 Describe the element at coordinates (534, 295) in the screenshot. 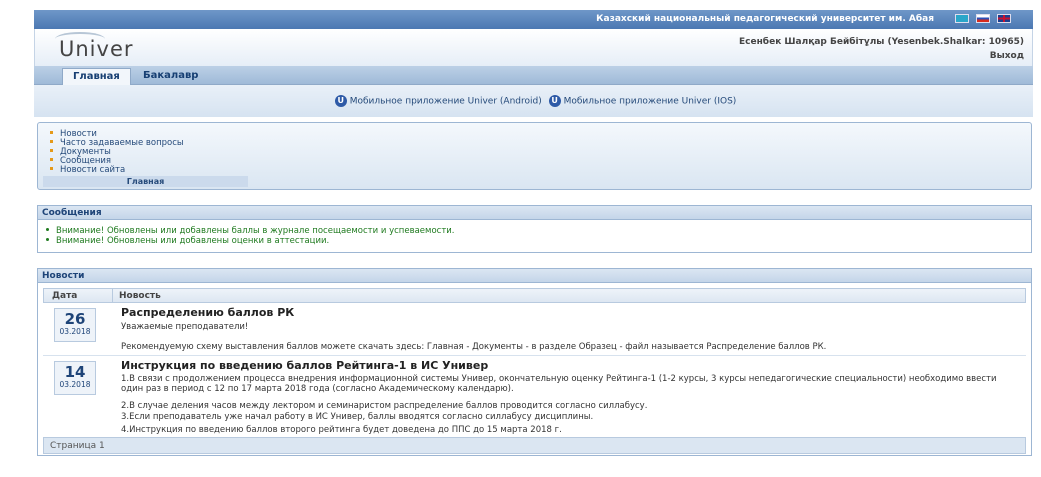

I see `news-column-header: Дата Новость` at that location.